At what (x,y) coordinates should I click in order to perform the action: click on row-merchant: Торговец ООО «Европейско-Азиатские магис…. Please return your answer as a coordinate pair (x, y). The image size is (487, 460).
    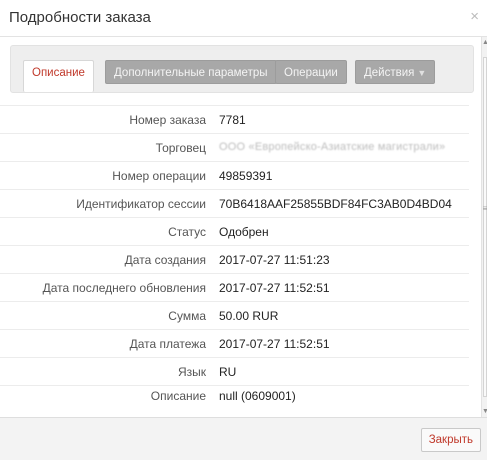
    Looking at the image, I should click on (234, 147).